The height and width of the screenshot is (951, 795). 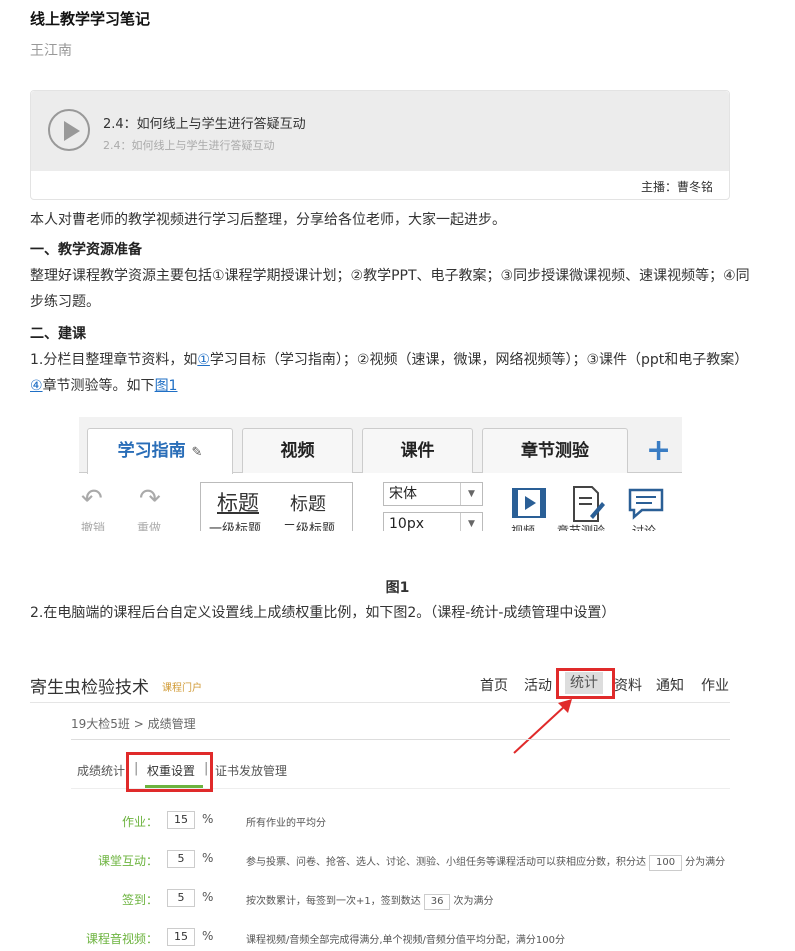 What do you see at coordinates (169, 772) in the screenshot?
I see `highlight-weight-tab-box` at bounding box center [169, 772].